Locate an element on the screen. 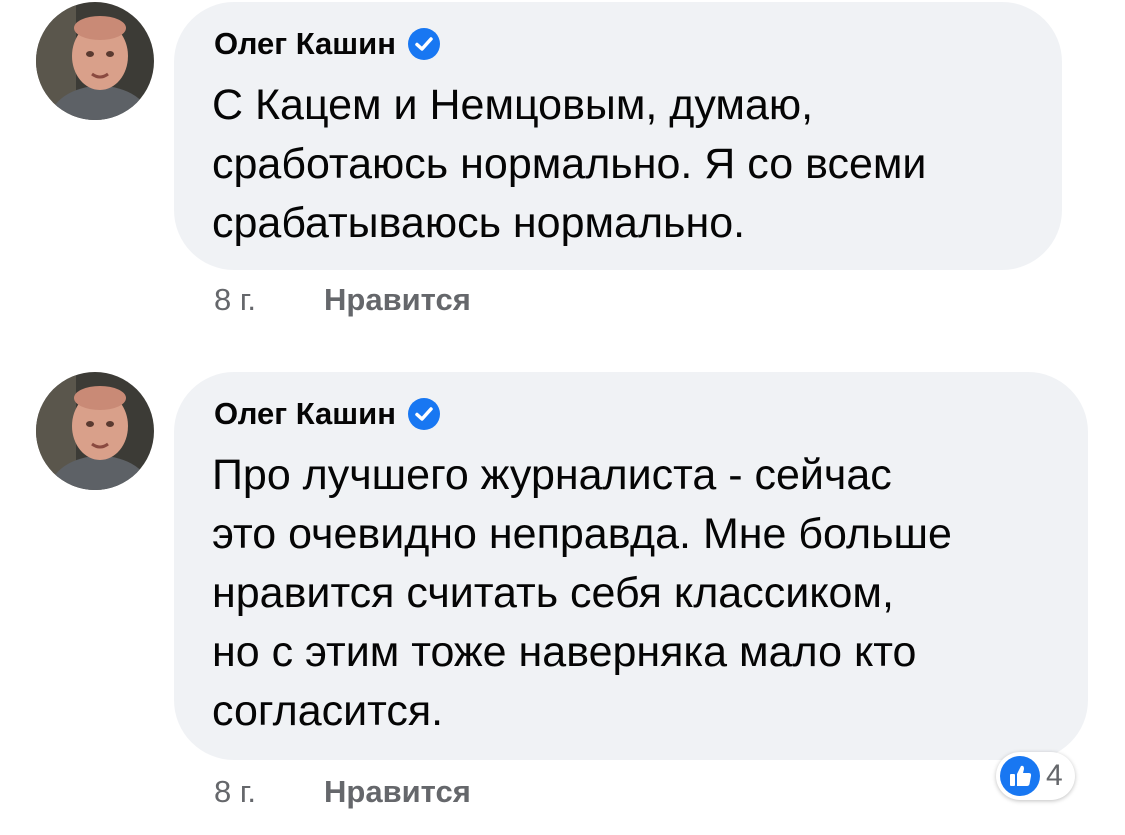 The height and width of the screenshot is (835, 1125). reactions-summary: 4 is located at coordinates (1035, 776).